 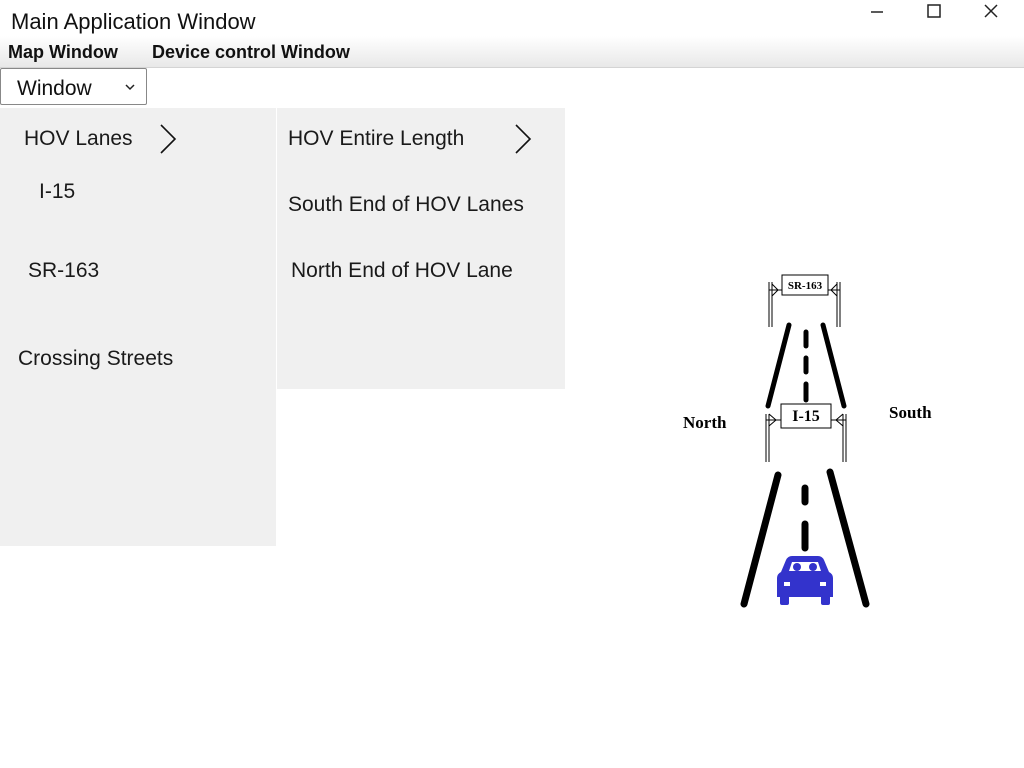 What do you see at coordinates (63, 271) in the screenshot?
I see `menu-item-sr163: SR-163` at bounding box center [63, 271].